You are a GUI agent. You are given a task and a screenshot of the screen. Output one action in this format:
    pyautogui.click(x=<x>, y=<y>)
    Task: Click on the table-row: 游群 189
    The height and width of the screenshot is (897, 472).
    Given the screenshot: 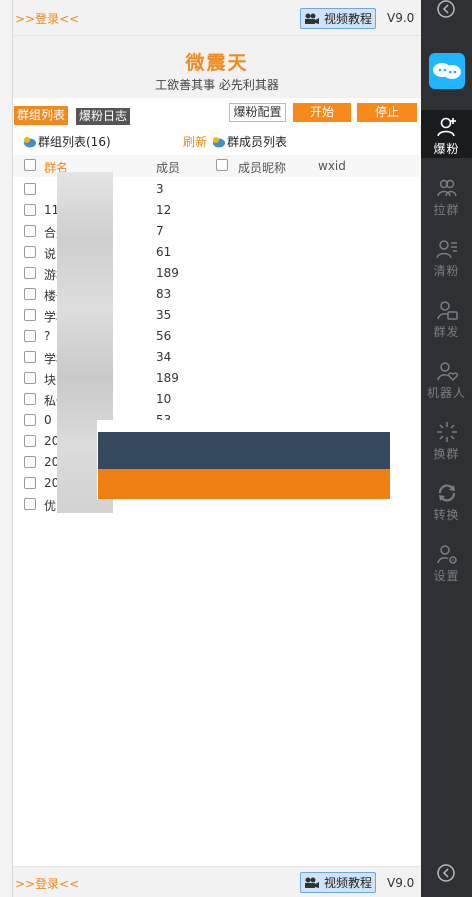 What is the action you would take?
    pyautogui.click(x=113, y=274)
    